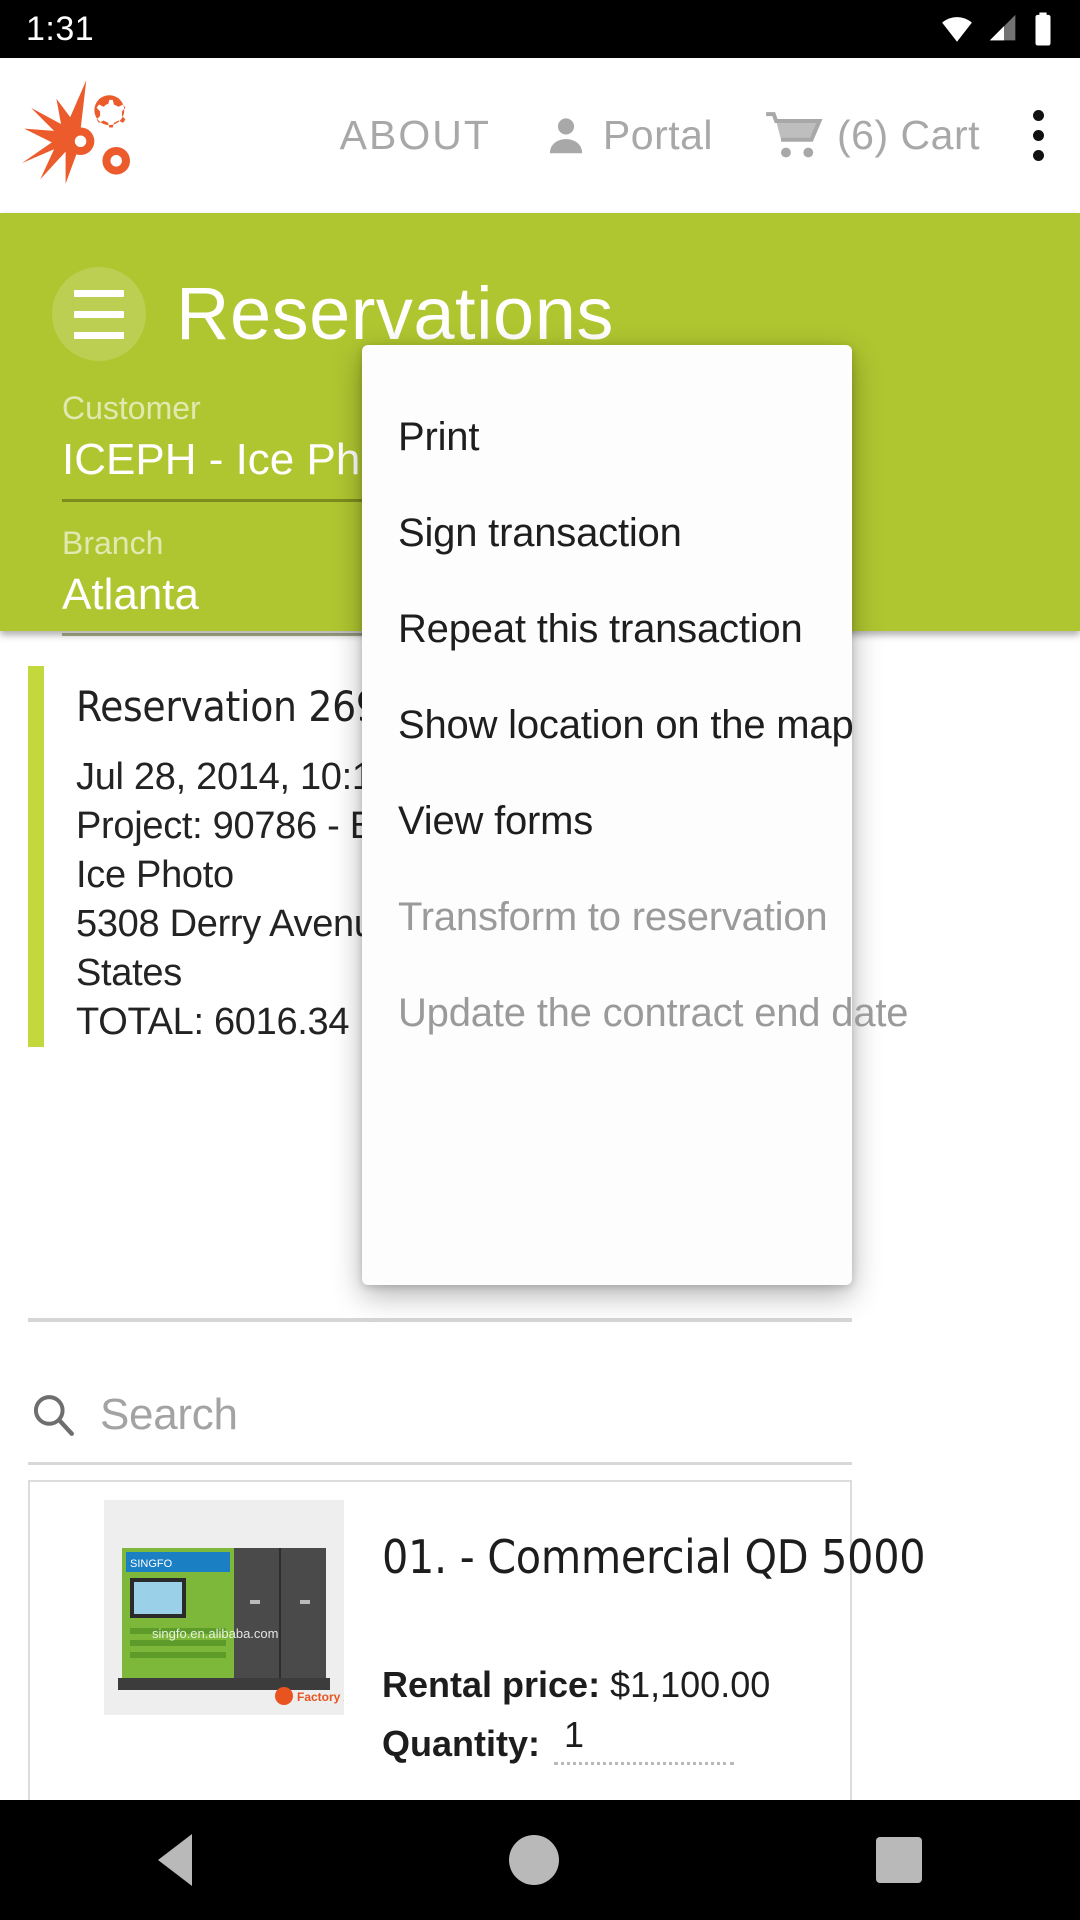  What do you see at coordinates (608, 725) in the screenshot?
I see `menu-item-show-location-map: Show location on the map` at bounding box center [608, 725].